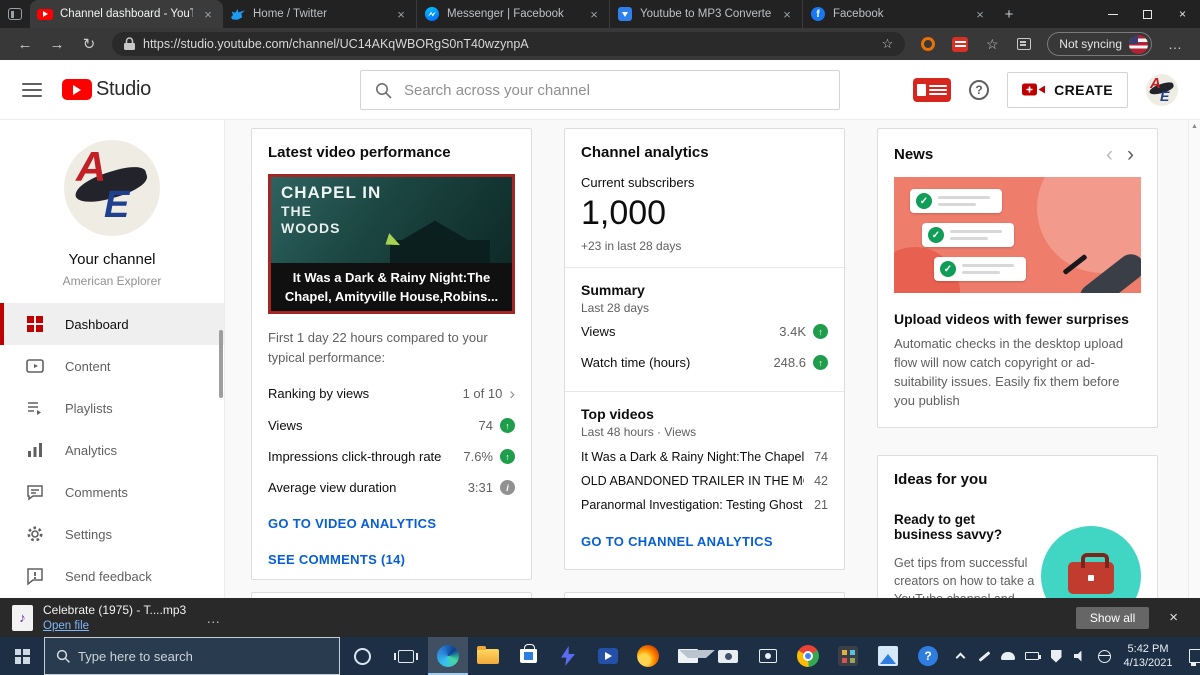 This screenshot has height=675, width=1200. Describe the element at coordinates (1032, 656) in the screenshot. I see `tray-battery` at that location.